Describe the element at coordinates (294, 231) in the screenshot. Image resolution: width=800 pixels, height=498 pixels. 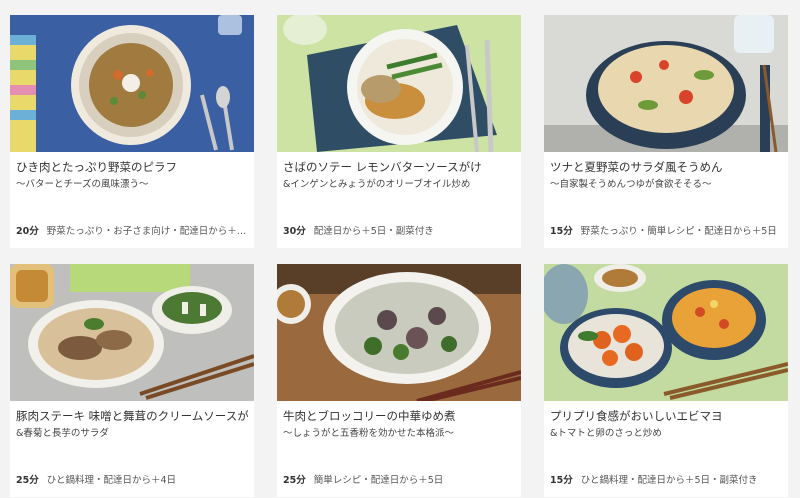
I see `cooking-time: 30分` at that location.